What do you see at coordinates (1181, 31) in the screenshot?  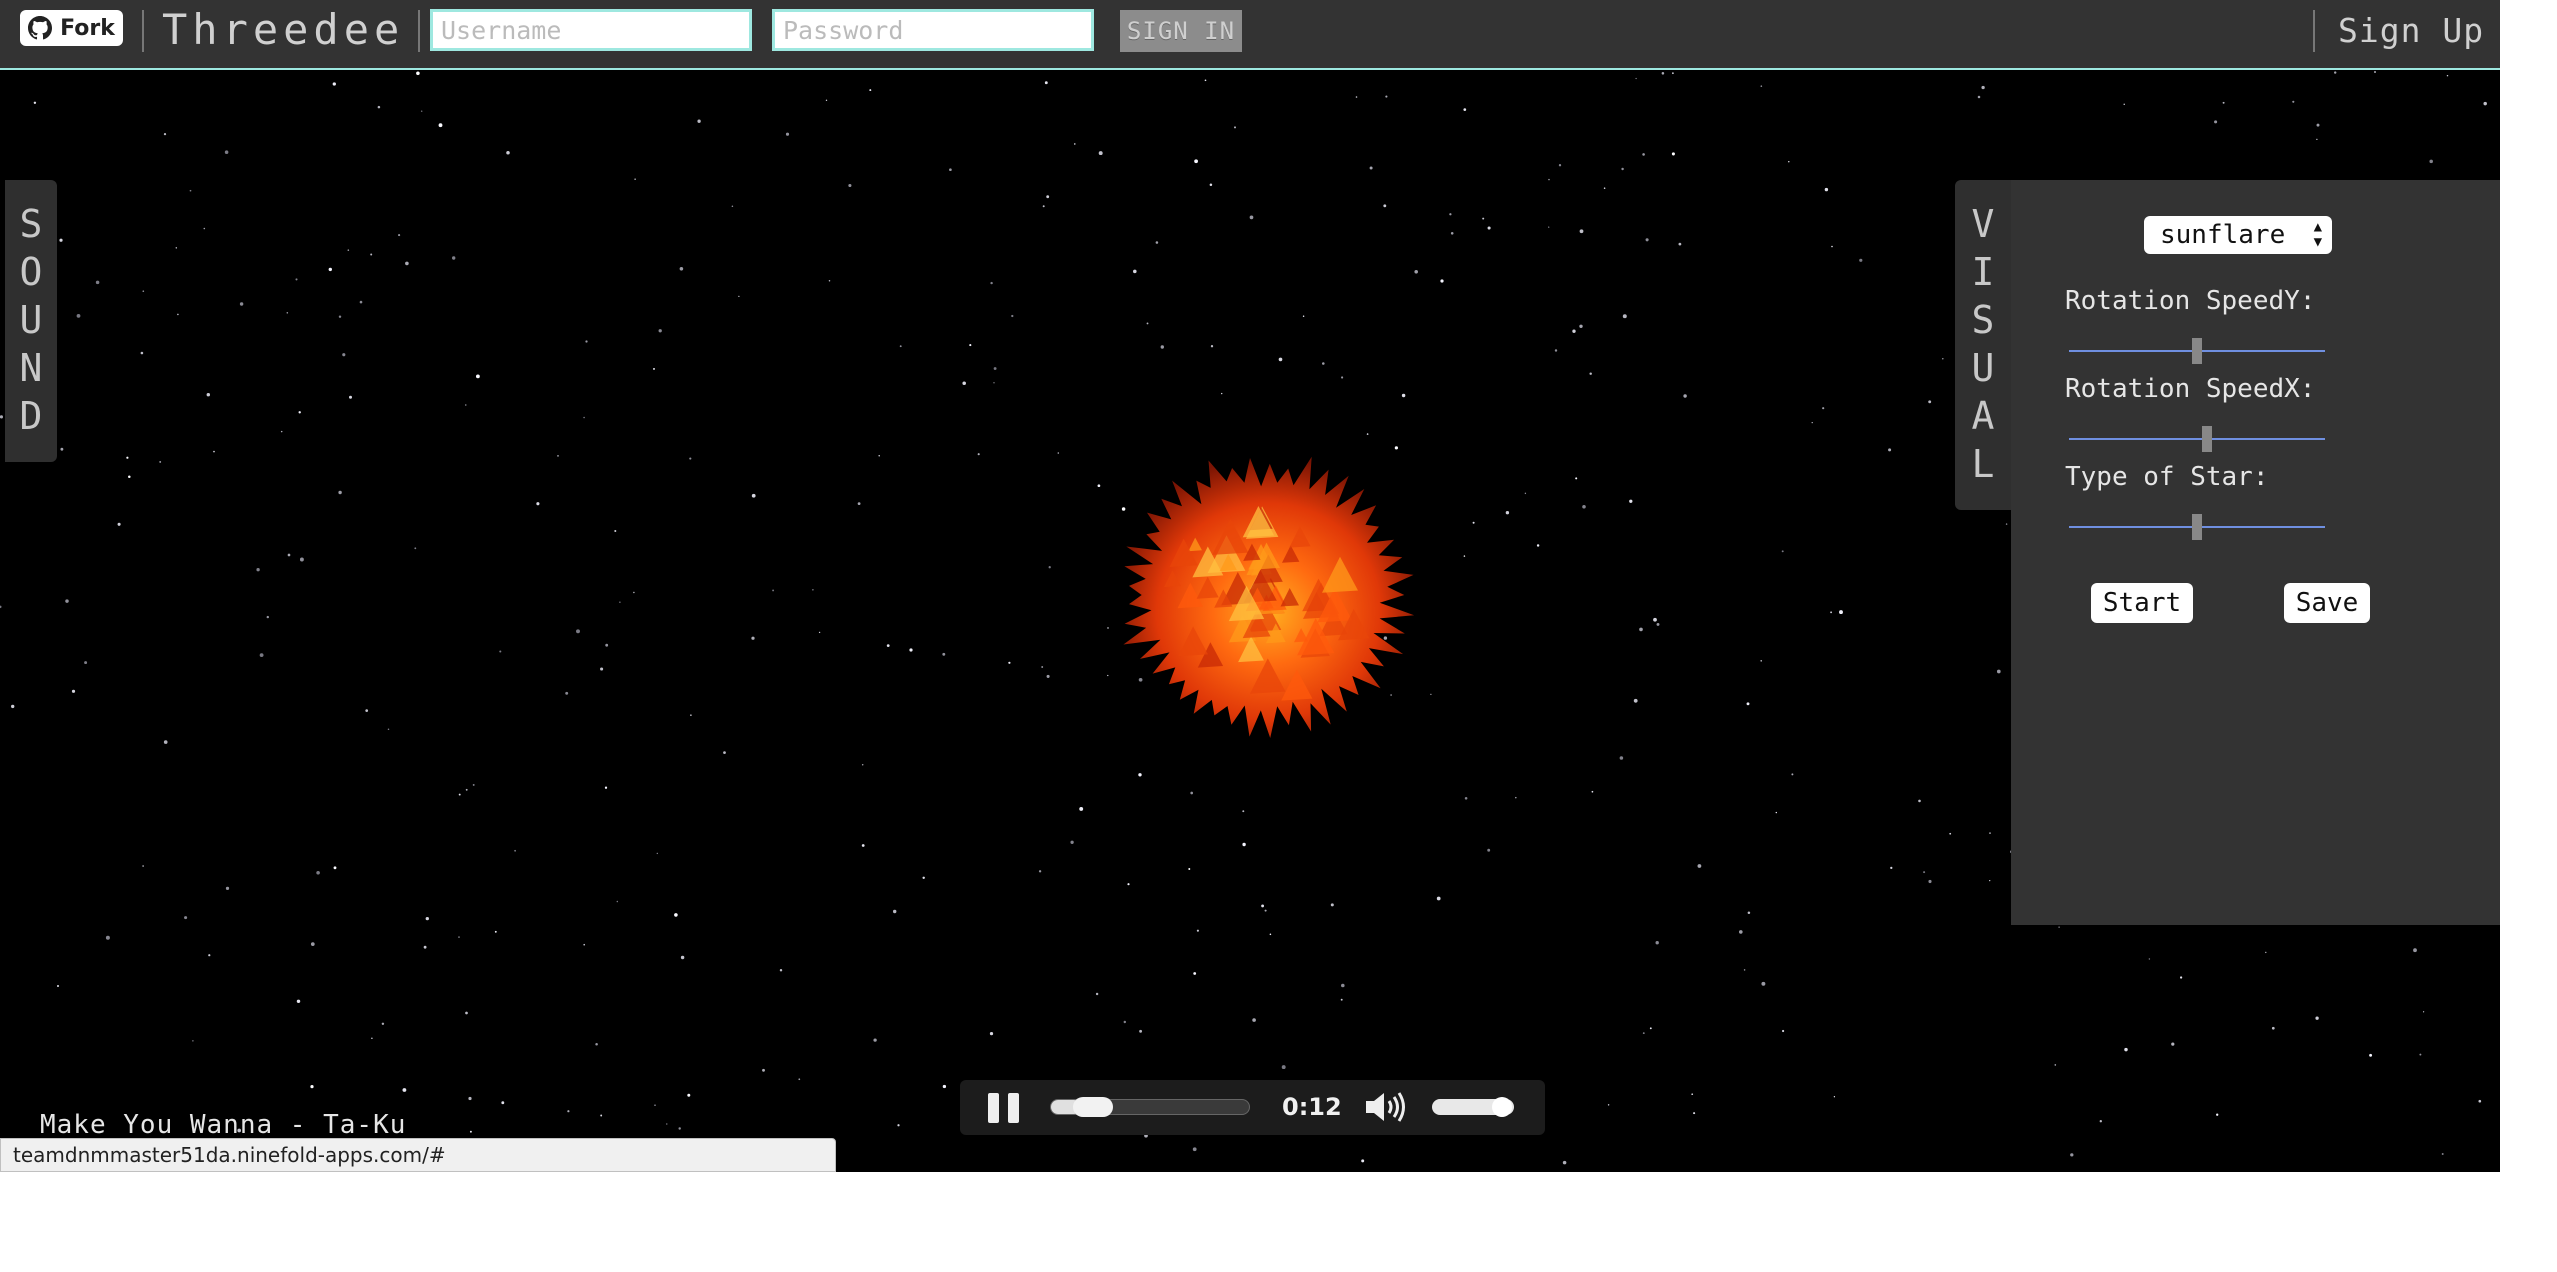 I see `sign-in-button: SIGN IN` at bounding box center [1181, 31].